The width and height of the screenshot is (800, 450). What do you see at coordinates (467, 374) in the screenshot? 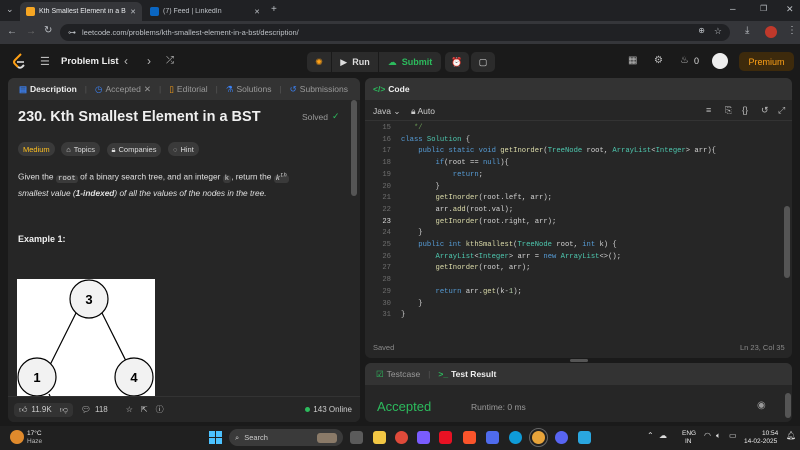
I see `tab-test-result: >_ Test Result` at bounding box center [467, 374].